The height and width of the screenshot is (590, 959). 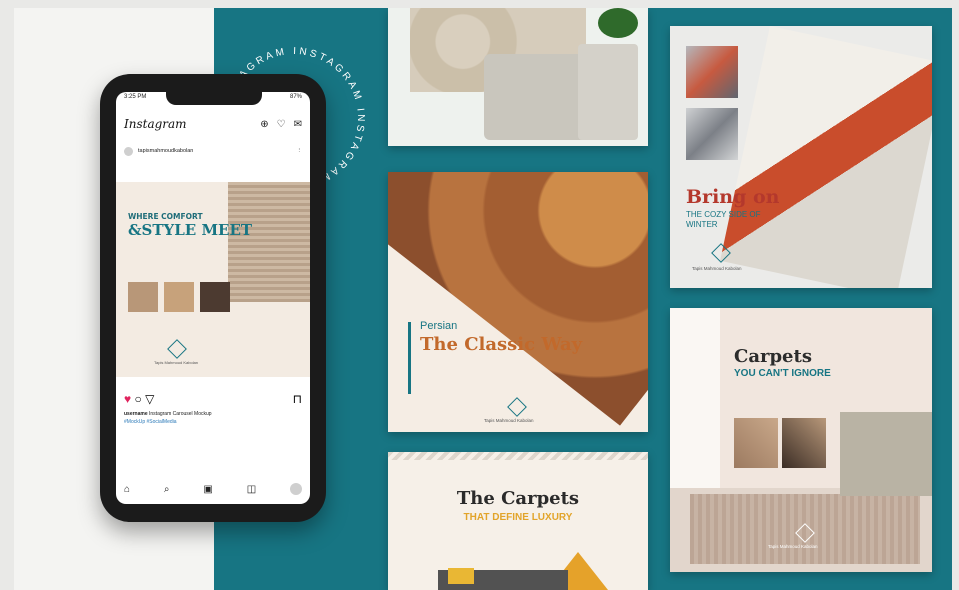 I want to click on plant-image, so click(x=618, y=23).